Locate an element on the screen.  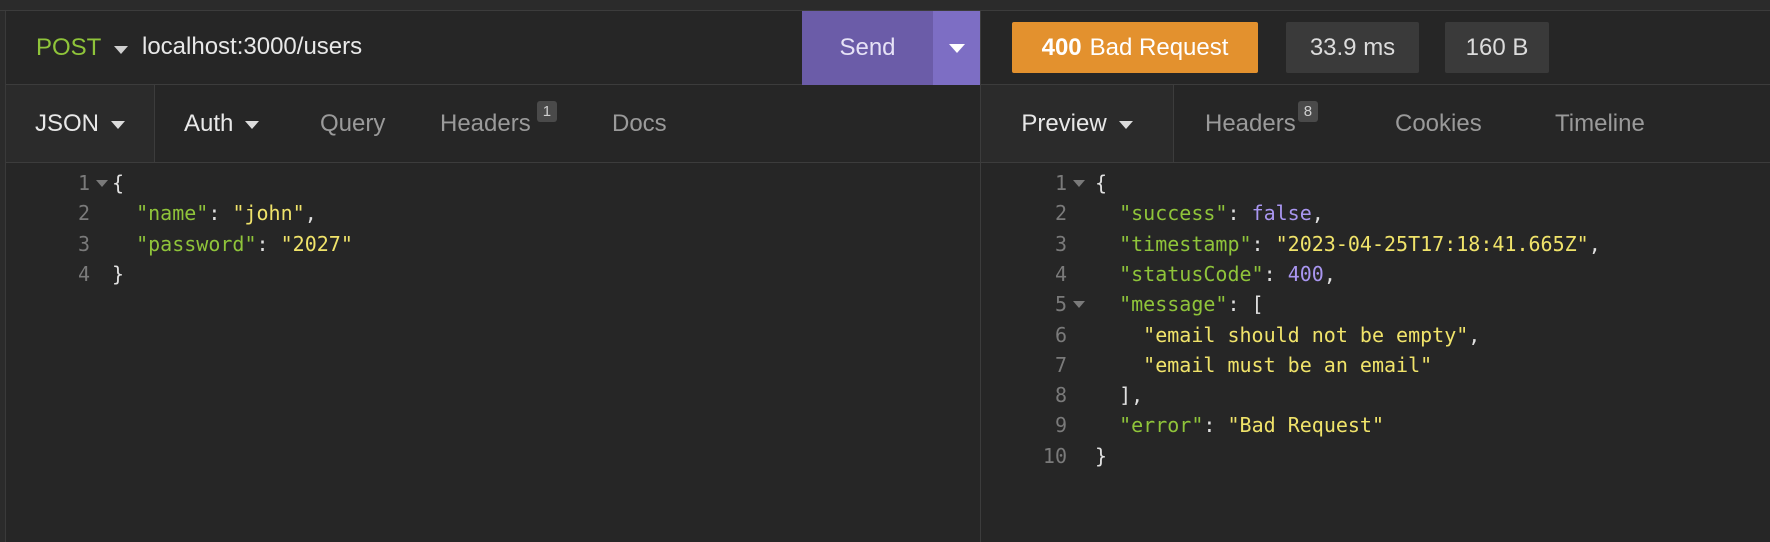
tab-docs: Docs is located at coordinates (639, 123).